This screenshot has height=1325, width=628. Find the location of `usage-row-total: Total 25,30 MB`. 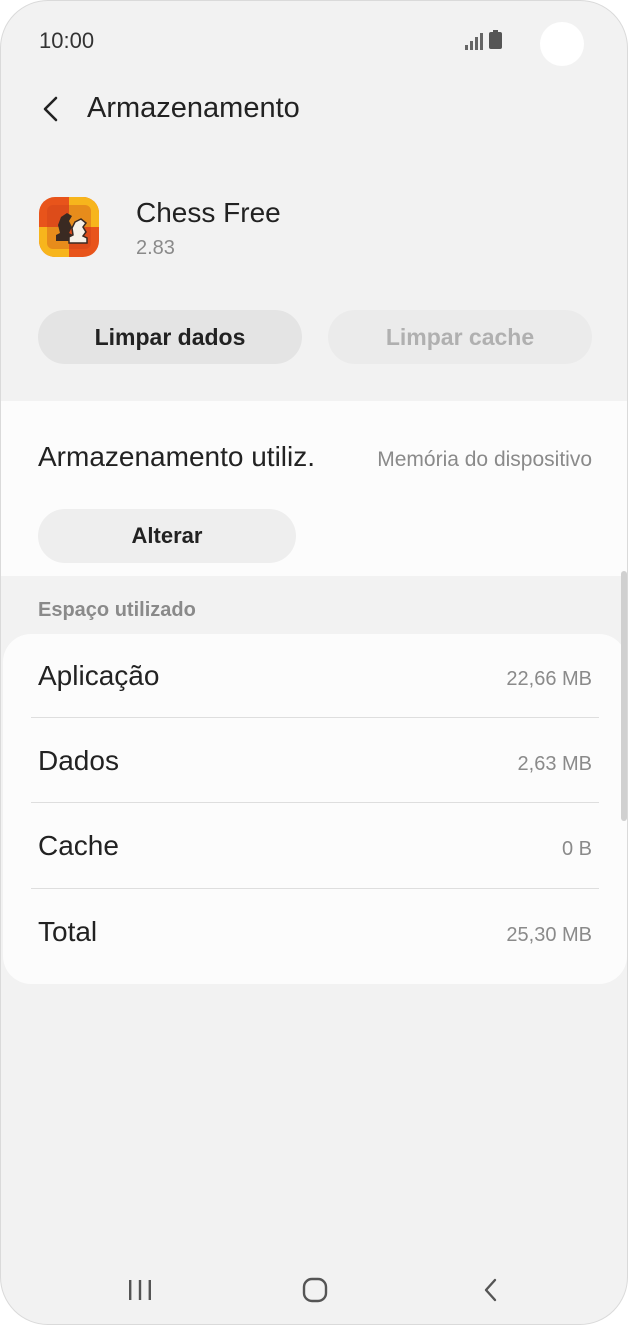

usage-row-total: Total 25,30 MB is located at coordinates (315, 932).